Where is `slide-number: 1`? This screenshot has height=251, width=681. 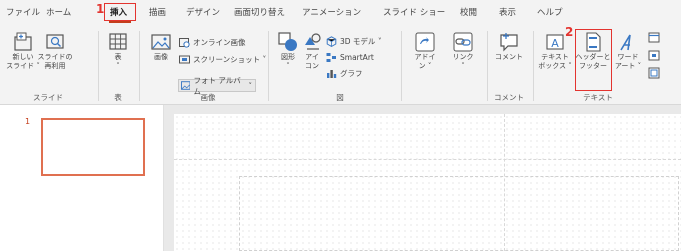 slide-number: 1 is located at coordinates (28, 121).